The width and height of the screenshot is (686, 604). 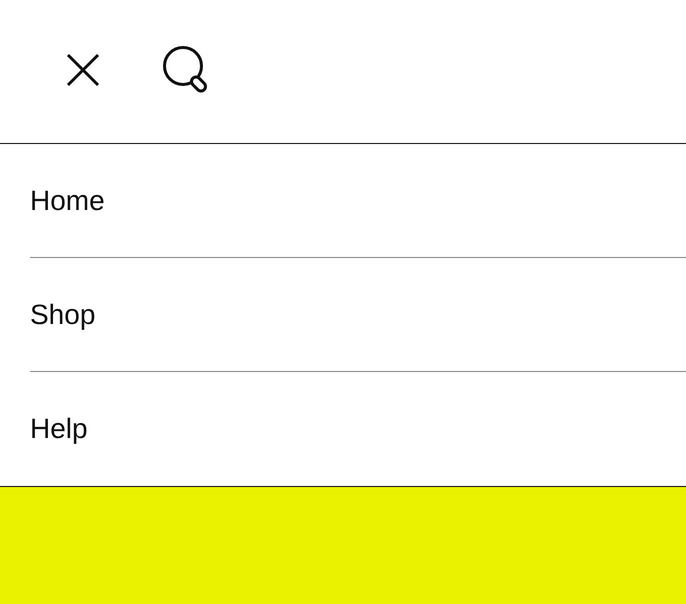 I want to click on menu-link: Help, so click(x=59, y=429).